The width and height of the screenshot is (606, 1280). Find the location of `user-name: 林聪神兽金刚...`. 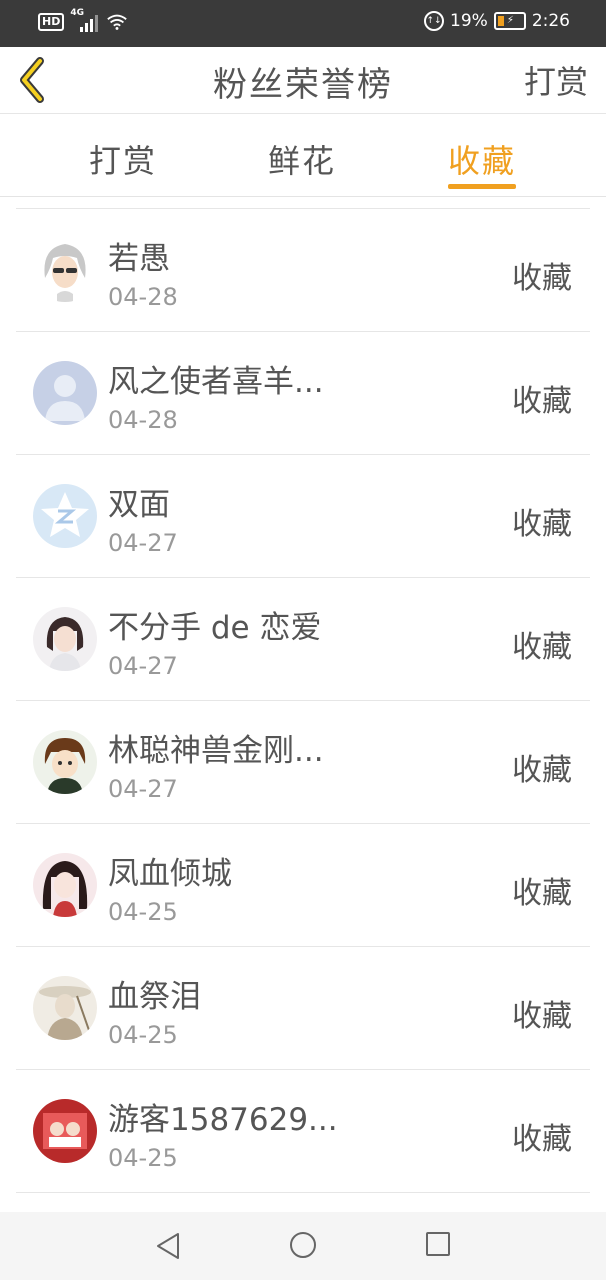

user-name: 林聪神兽金刚... is located at coordinates (216, 751).